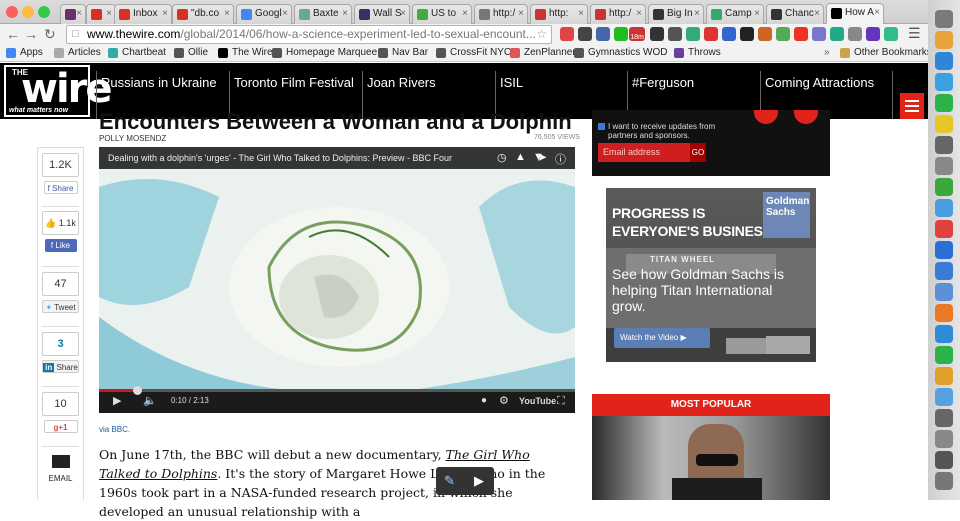 The image size is (960, 521). What do you see at coordinates (403, 53) in the screenshot?
I see `bookmark-item: Nav Bar` at bounding box center [403, 53].